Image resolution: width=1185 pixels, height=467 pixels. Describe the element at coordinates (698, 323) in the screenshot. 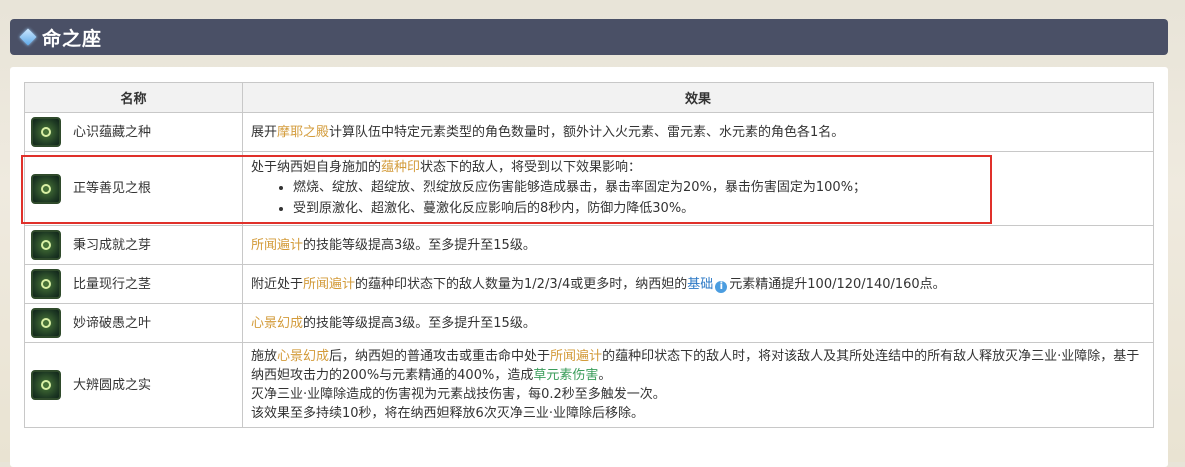

I see `constellation-effect: 心景幻成的技能等级提高3级。至多提升至15级。` at that location.